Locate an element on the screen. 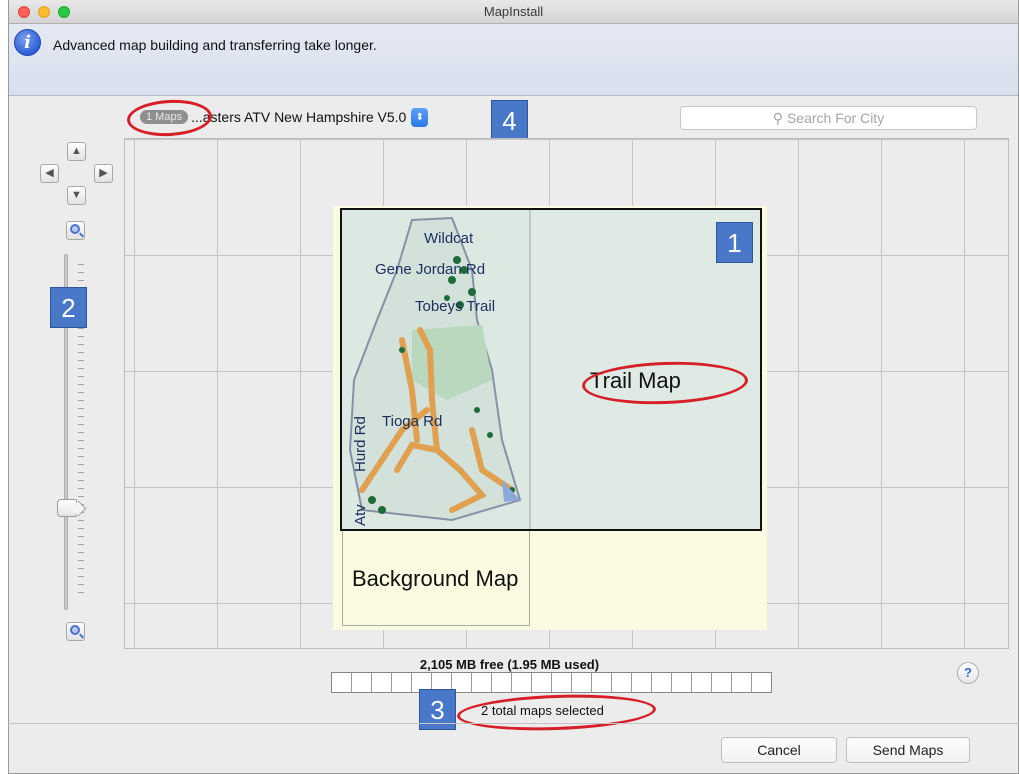 The height and width of the screenshot is (774, 1019). pan-up-button: ▲ is located at coordinates (76, 151).